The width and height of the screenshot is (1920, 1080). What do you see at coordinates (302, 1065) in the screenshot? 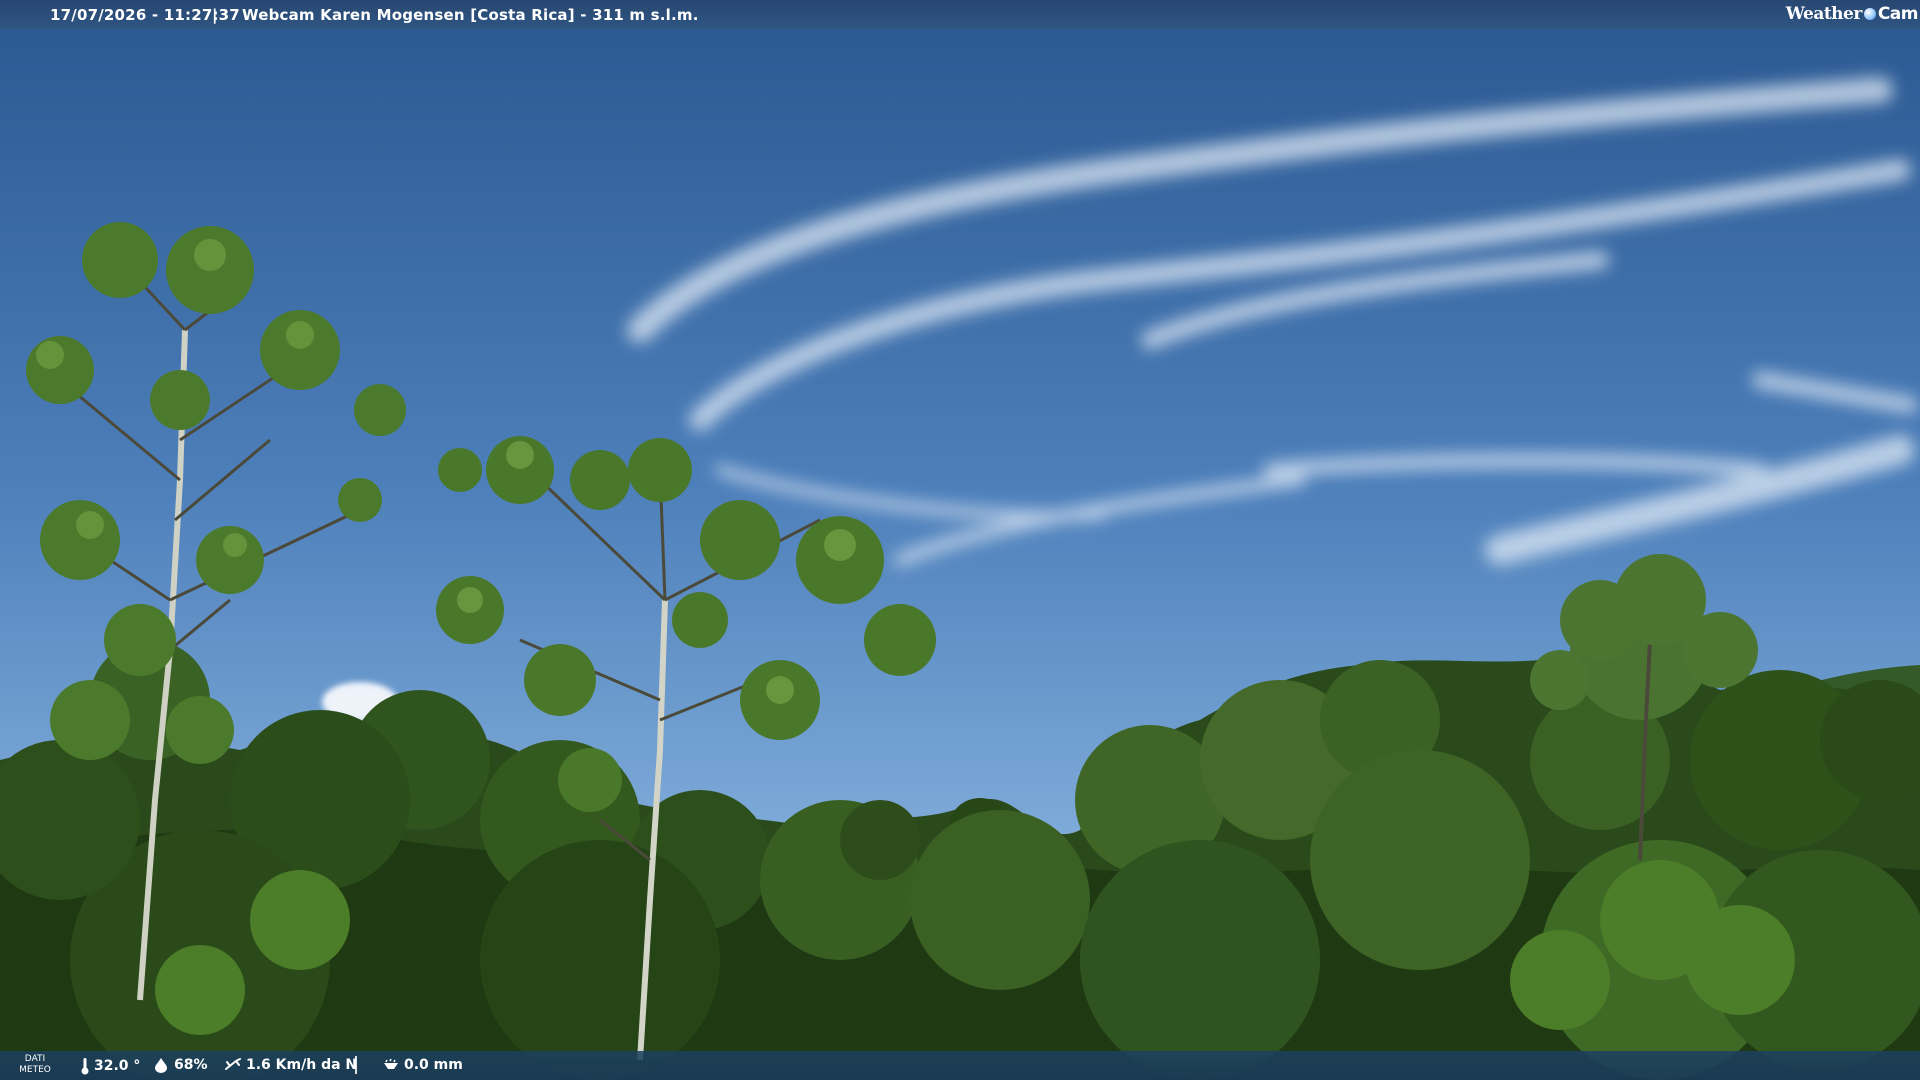
I see `wind-value: 1.6 Km/h da N` at bounding box center [302, 1065].